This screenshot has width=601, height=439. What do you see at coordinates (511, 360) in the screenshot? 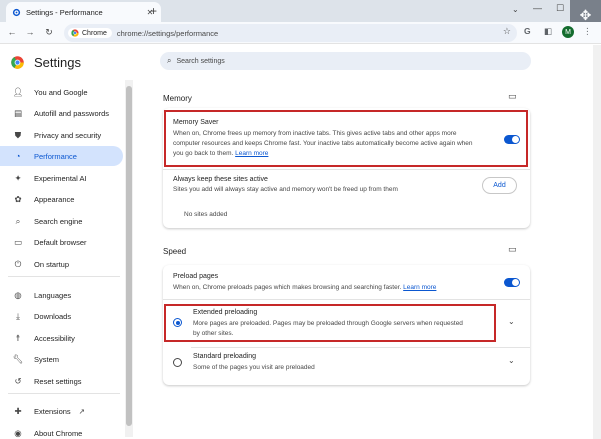
I see `standard-expand-chevron-icon: ⌄` at bounding box center [511, 360].